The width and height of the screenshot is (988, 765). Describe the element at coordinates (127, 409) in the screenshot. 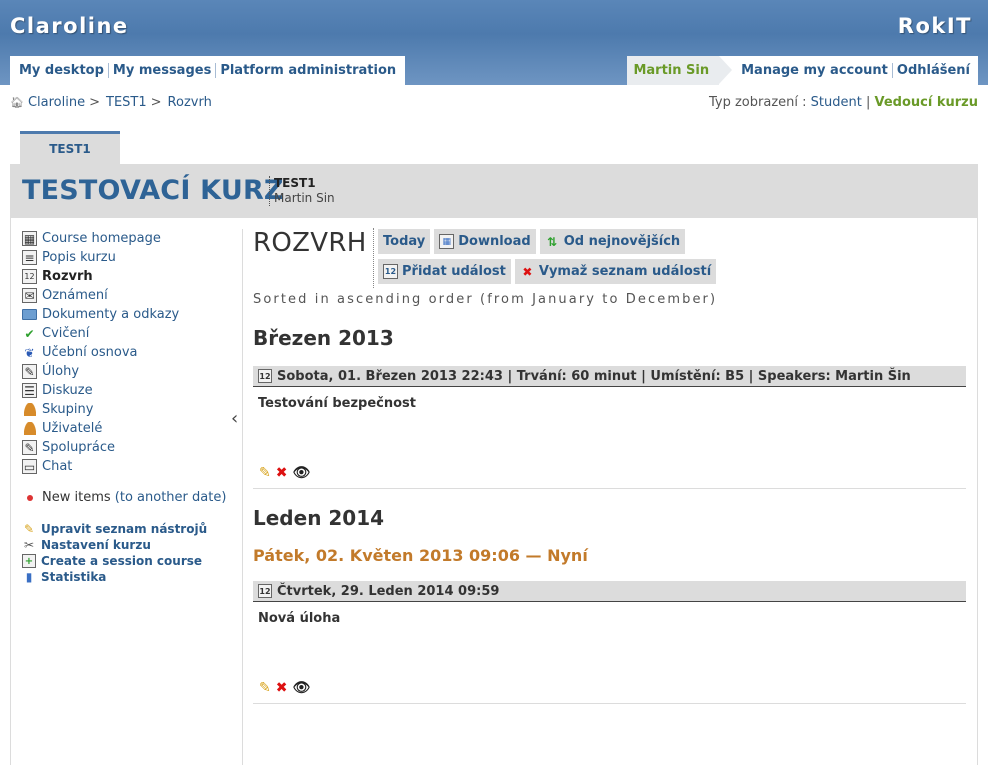

I see `sidebar-item-groups: Skupiny` at that location.